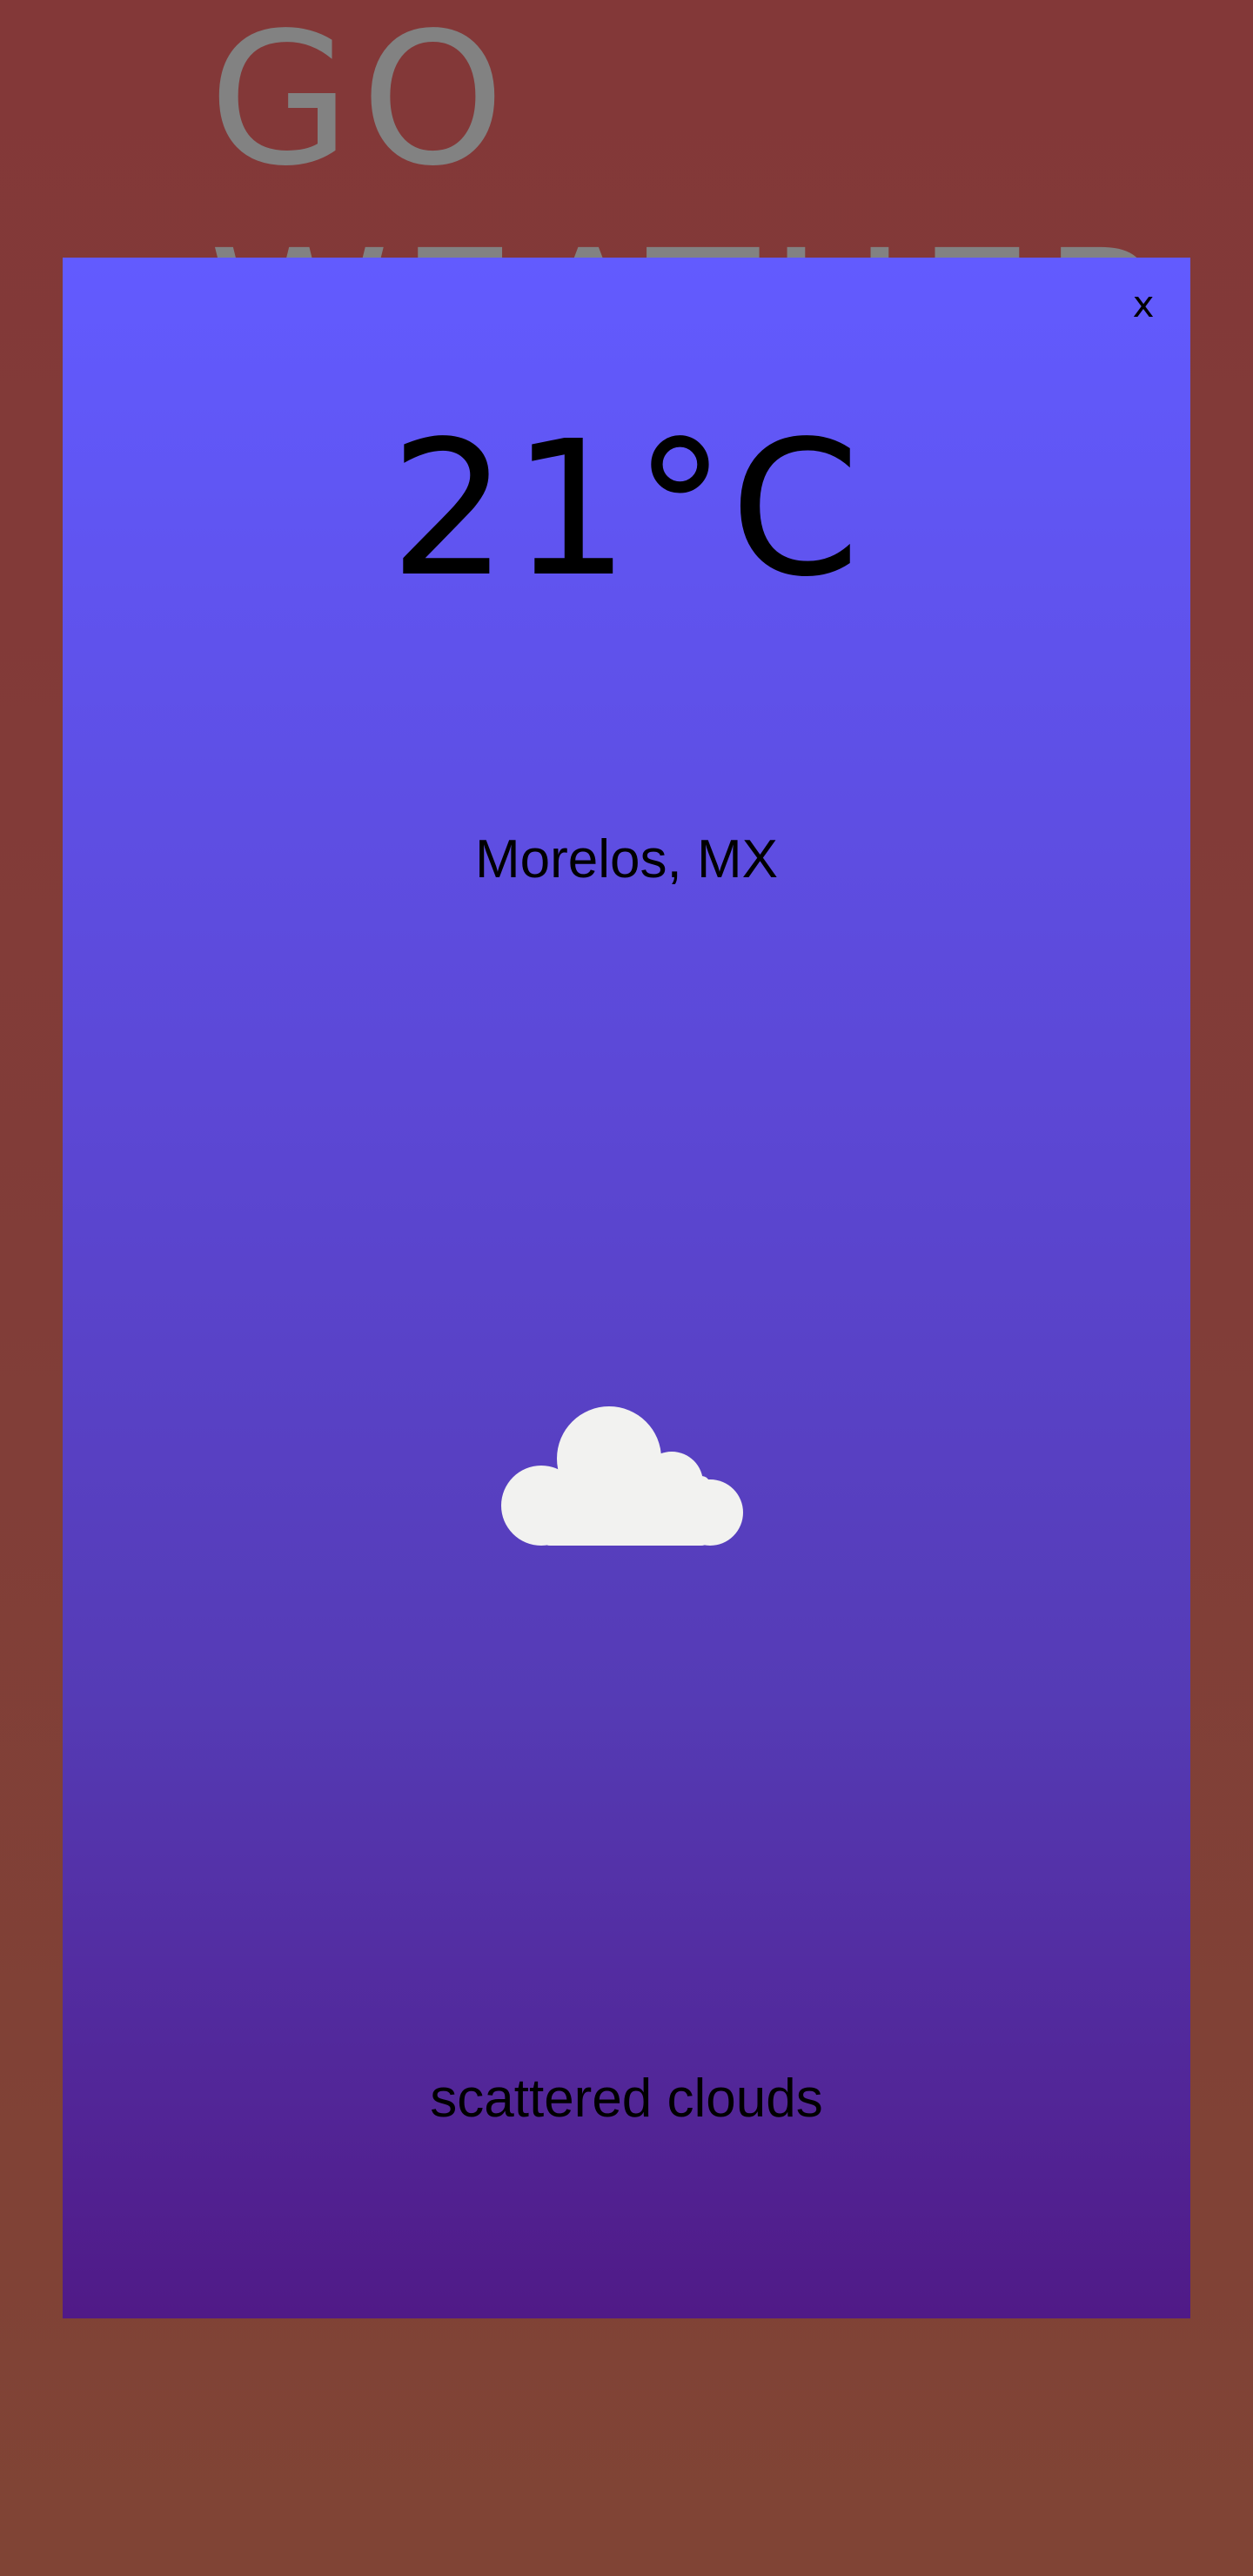 The width and height of the screenshot is (1253, 2576). I want to click on close-button: x, so click(1143, 304).